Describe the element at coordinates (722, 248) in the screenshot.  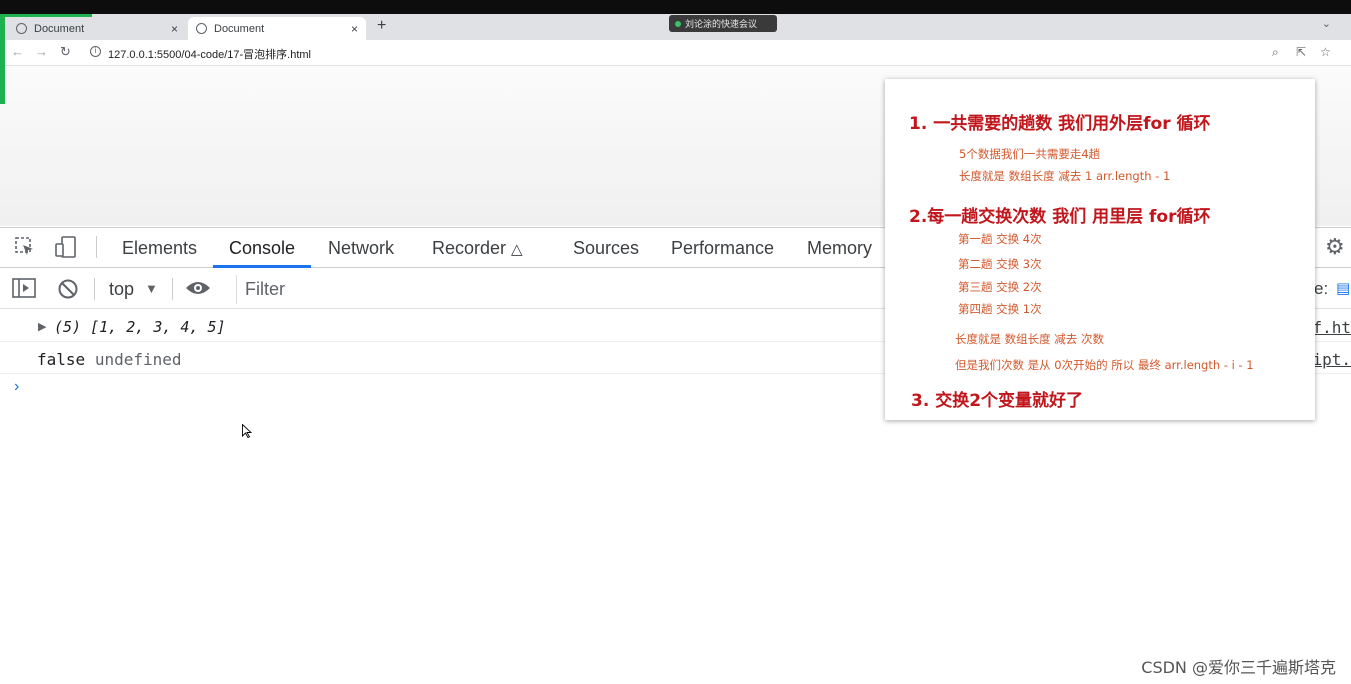
I see `tab-performance: Performance` at that location.